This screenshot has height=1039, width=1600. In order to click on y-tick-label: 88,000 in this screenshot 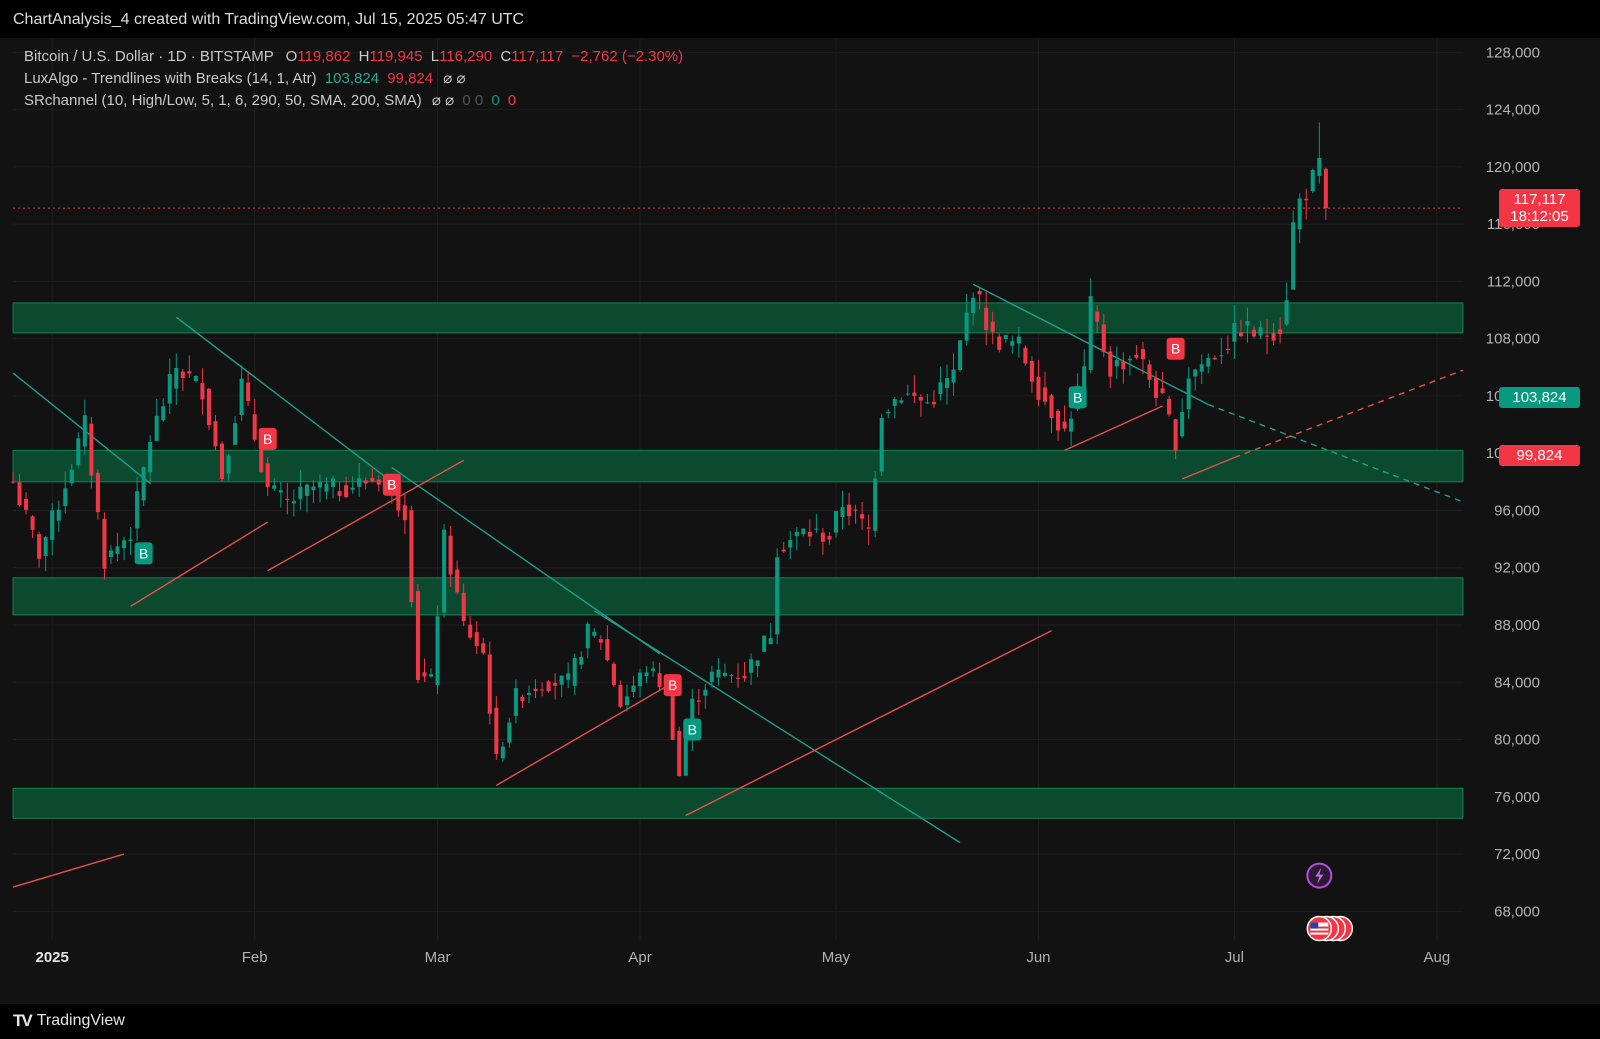, I will do `click(1517, 625)`.